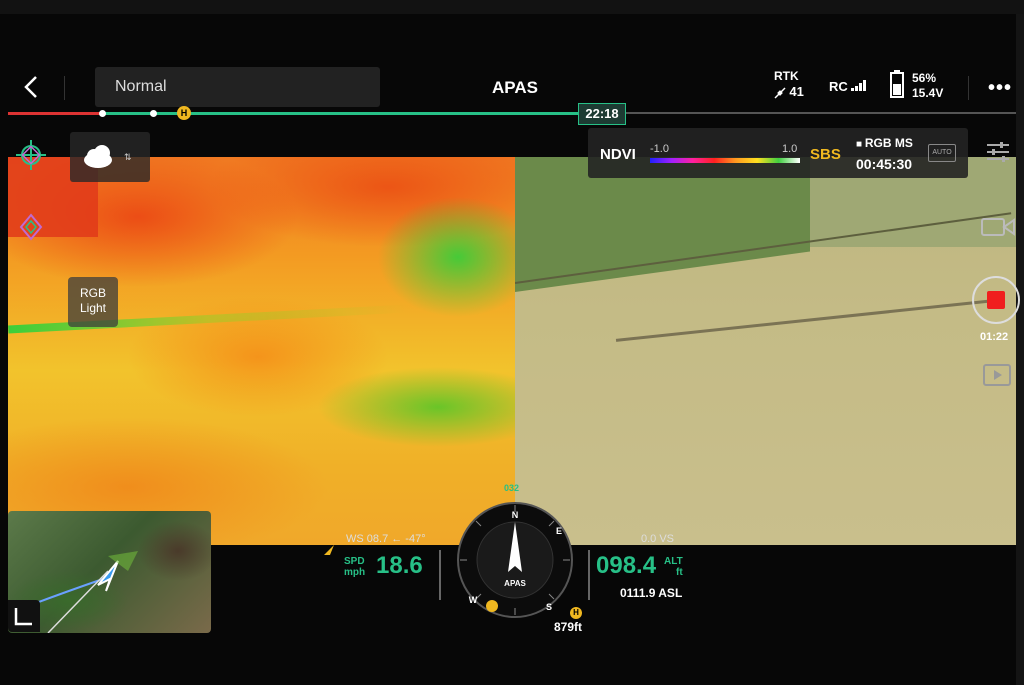  What do you see at coordinates (884, 164) in the screenshot?
I see `remaining-record-time: 00:45:30` at bounding box center [884, 164].